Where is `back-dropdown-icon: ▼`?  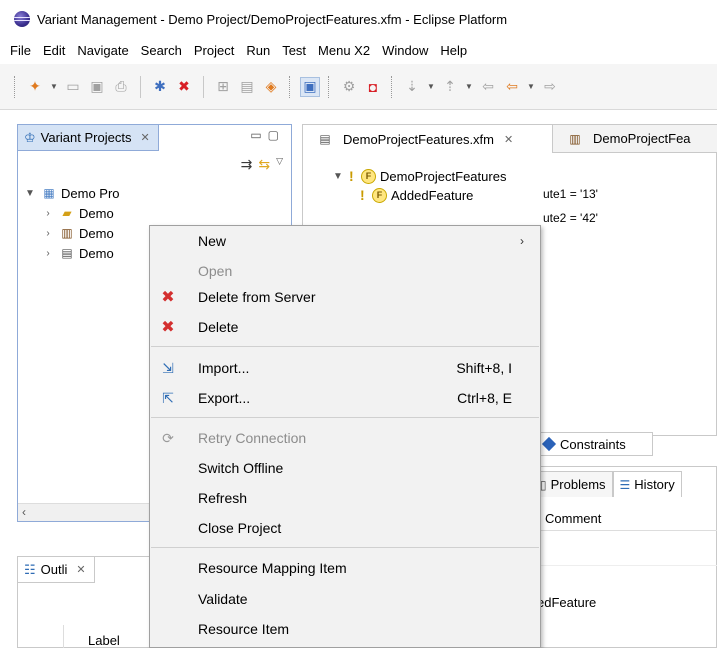
back-dropdown-icon: ▼ is located at coordinates (531, 87).